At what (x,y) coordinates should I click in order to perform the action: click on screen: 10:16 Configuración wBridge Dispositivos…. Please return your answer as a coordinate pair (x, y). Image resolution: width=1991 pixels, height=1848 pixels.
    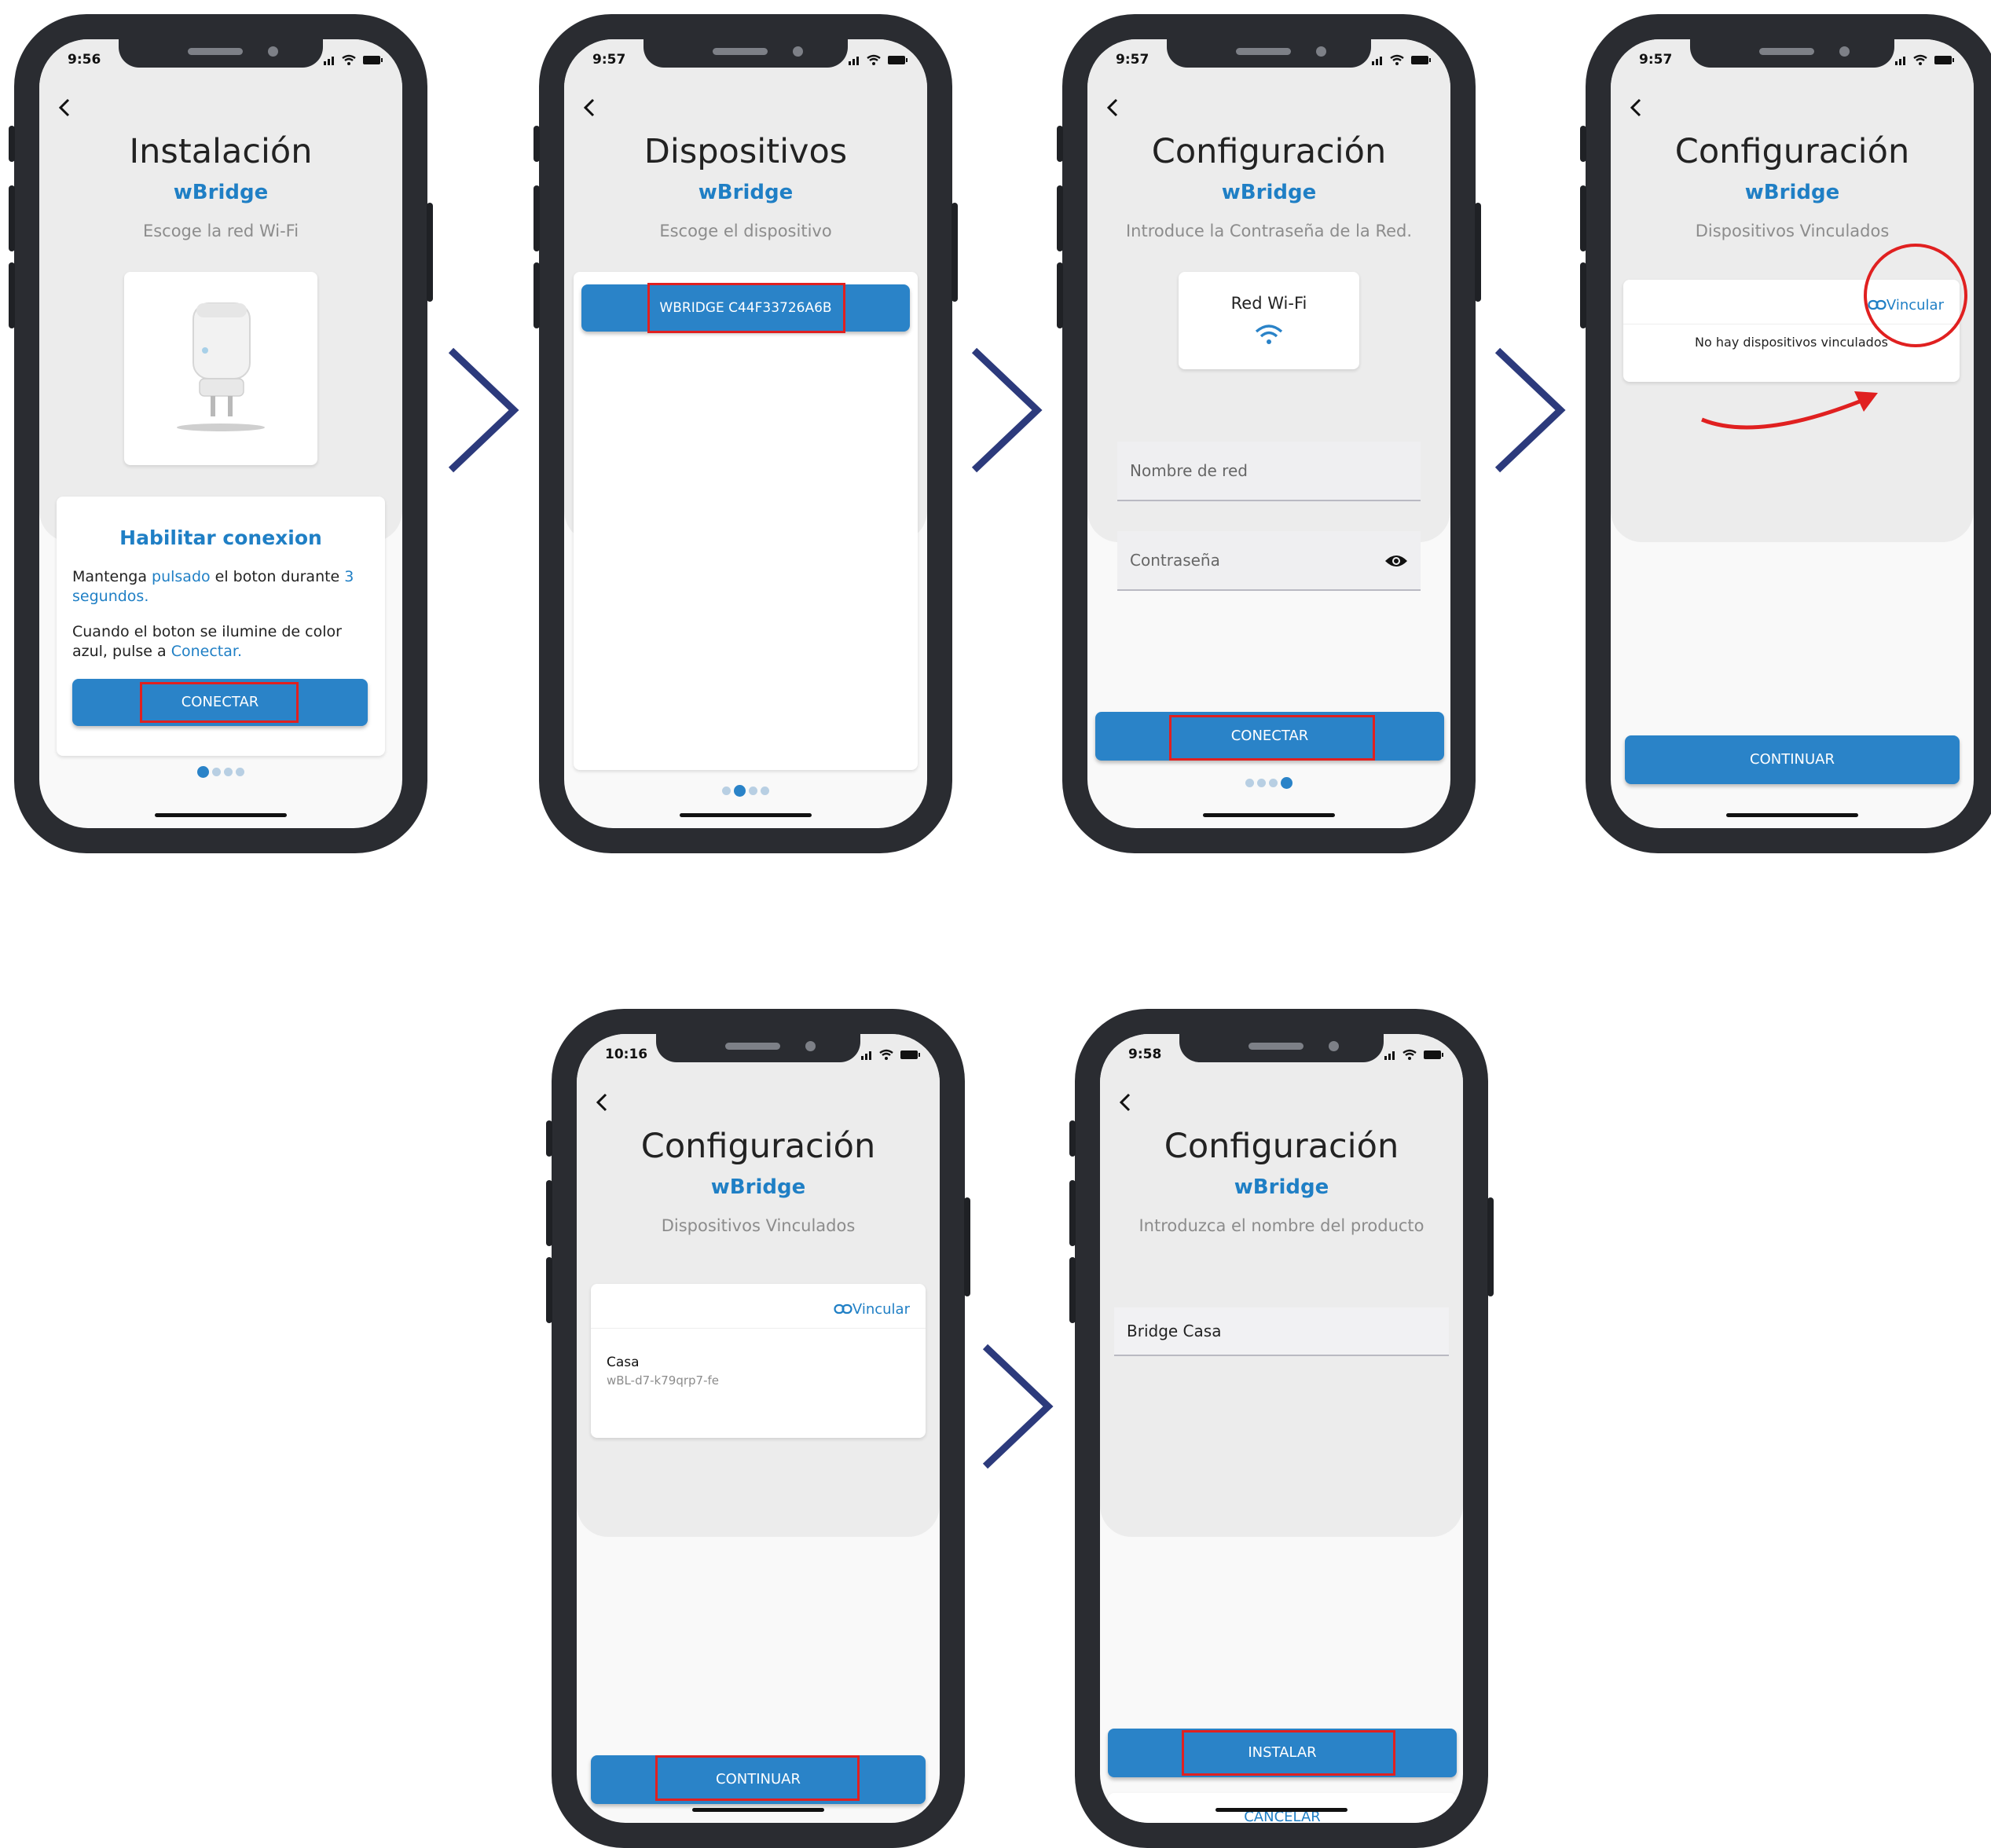
    Looking at the image, I should click on (758, 1428).